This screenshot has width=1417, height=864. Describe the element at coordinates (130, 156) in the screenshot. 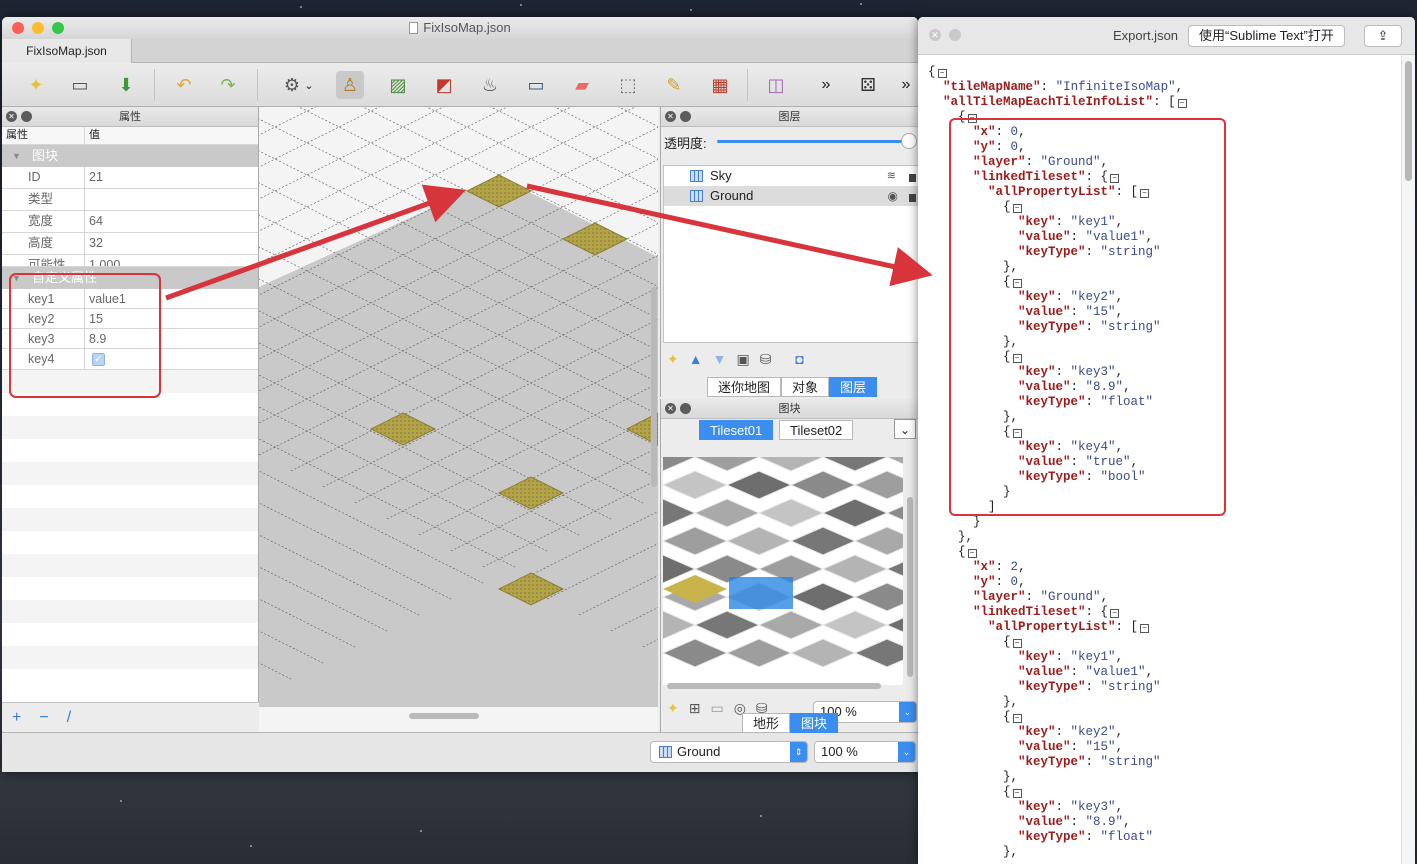

I see `group-tile: 图块` at that location.